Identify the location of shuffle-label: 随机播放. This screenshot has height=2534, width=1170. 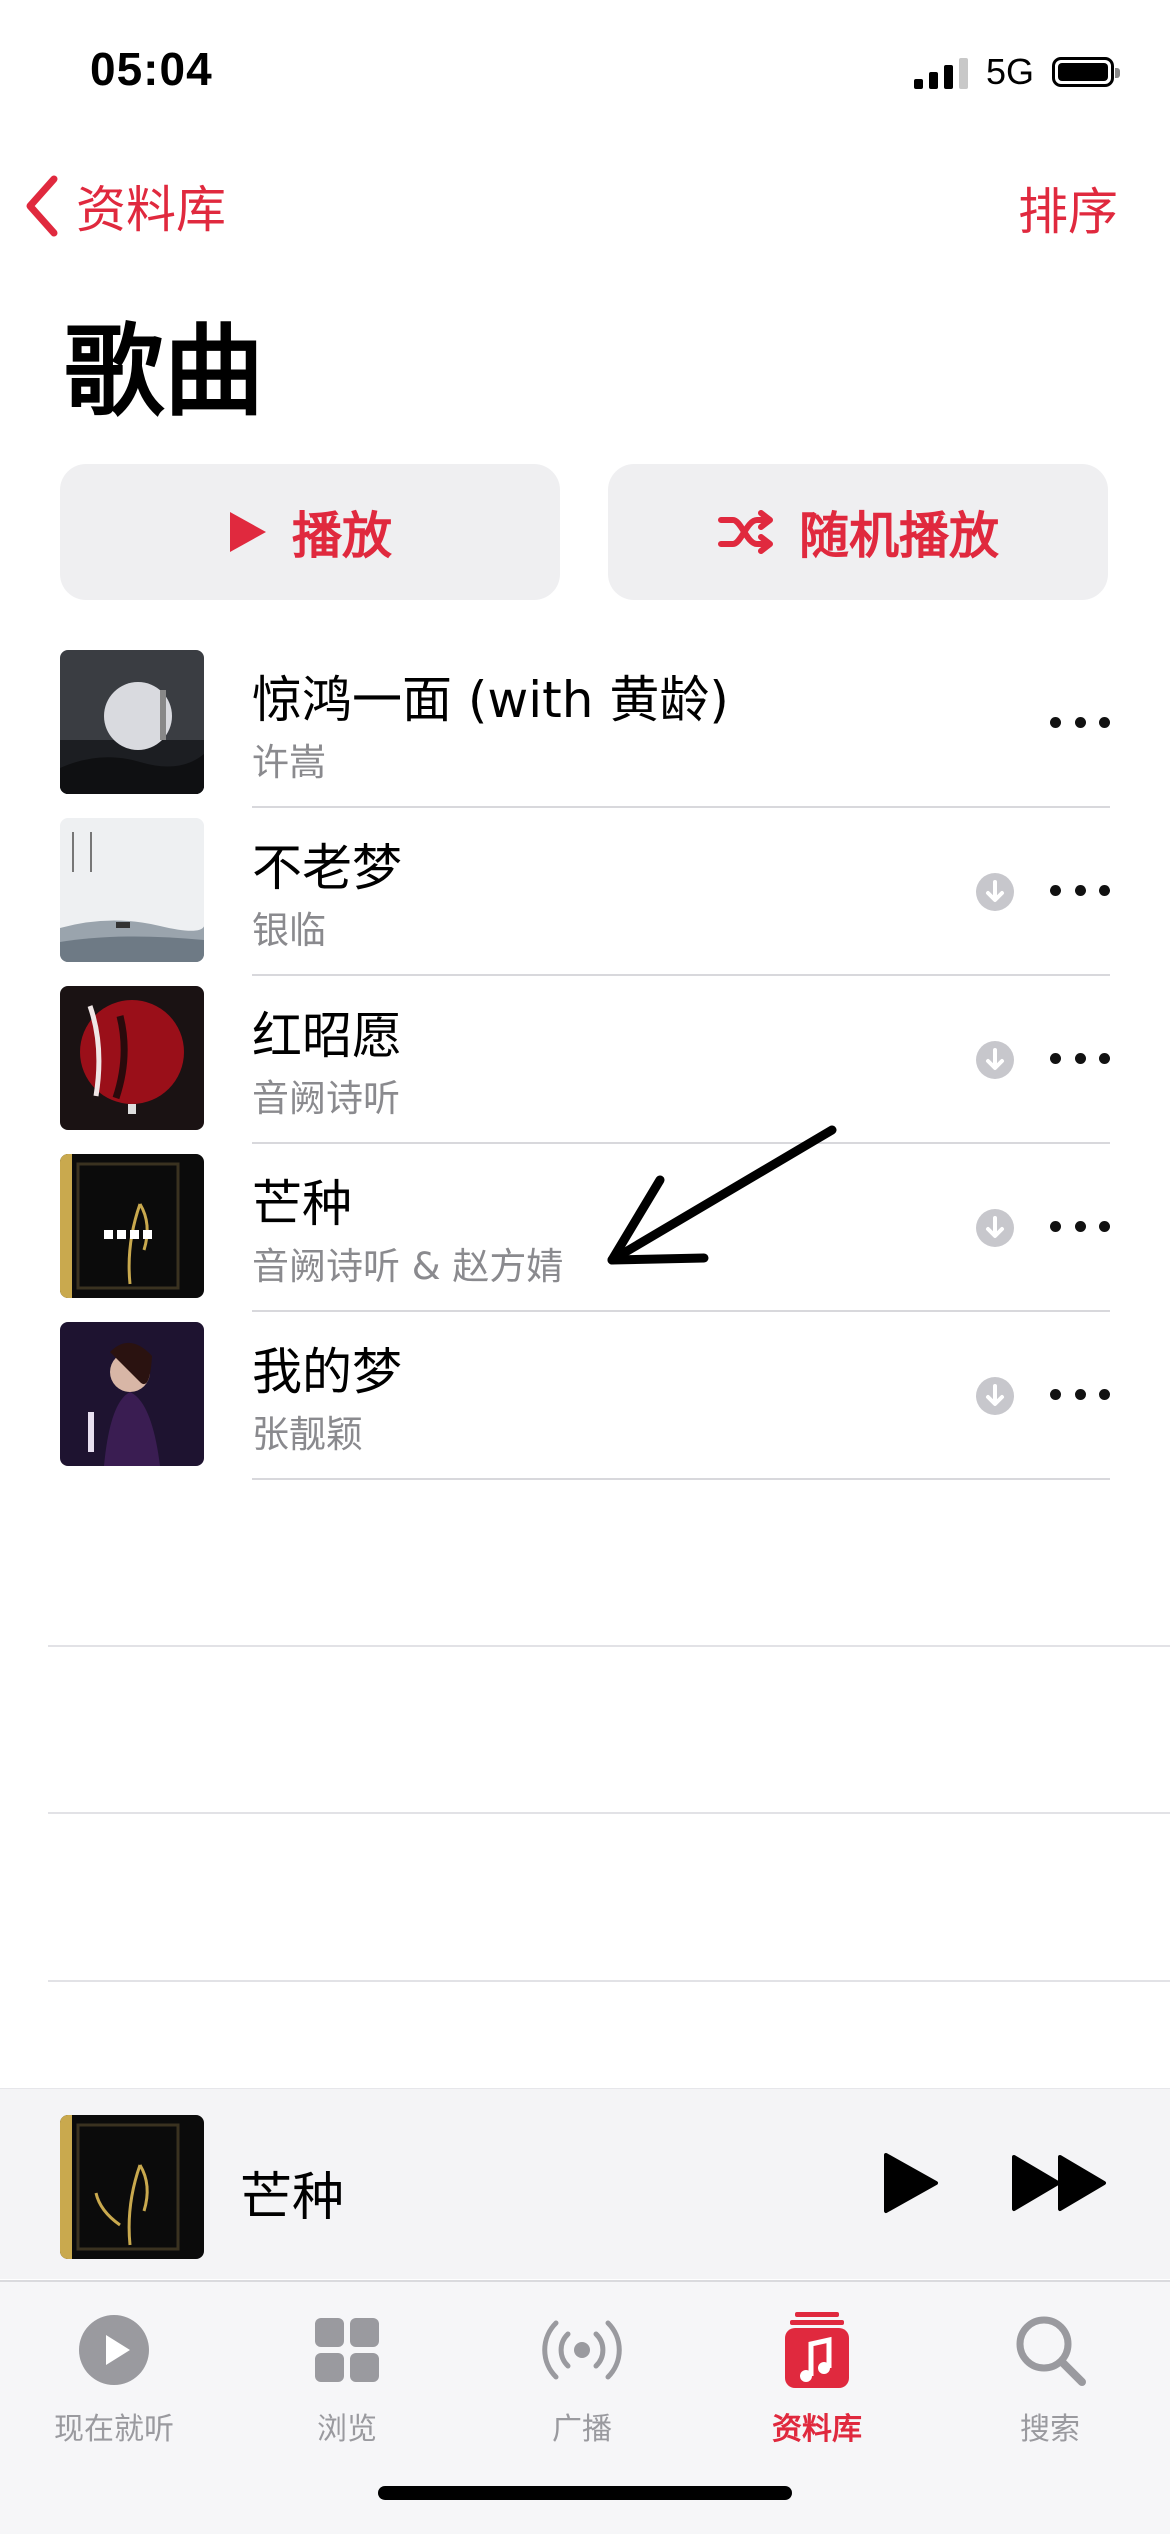
(899, 536).